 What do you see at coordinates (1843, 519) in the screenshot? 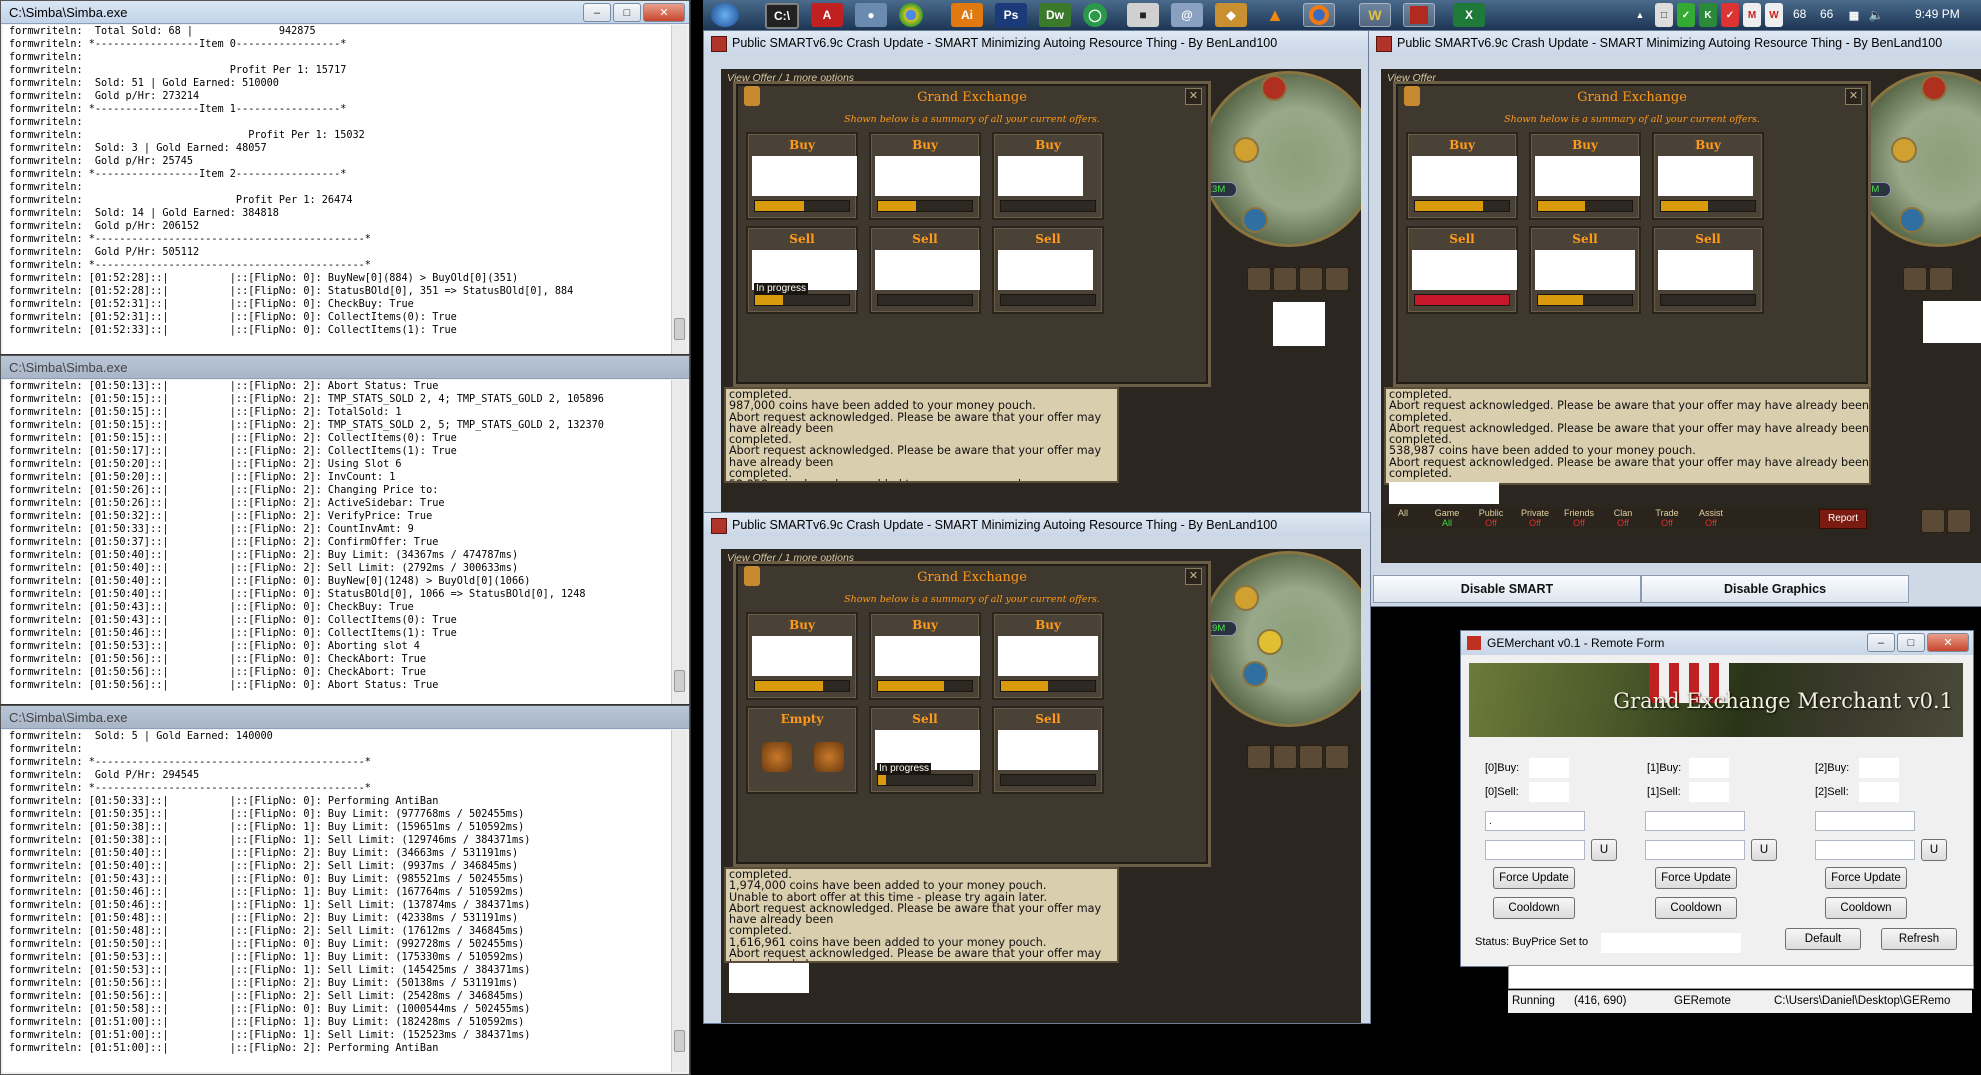
I see `report-button: Report` at bounding box center [1843, 519].